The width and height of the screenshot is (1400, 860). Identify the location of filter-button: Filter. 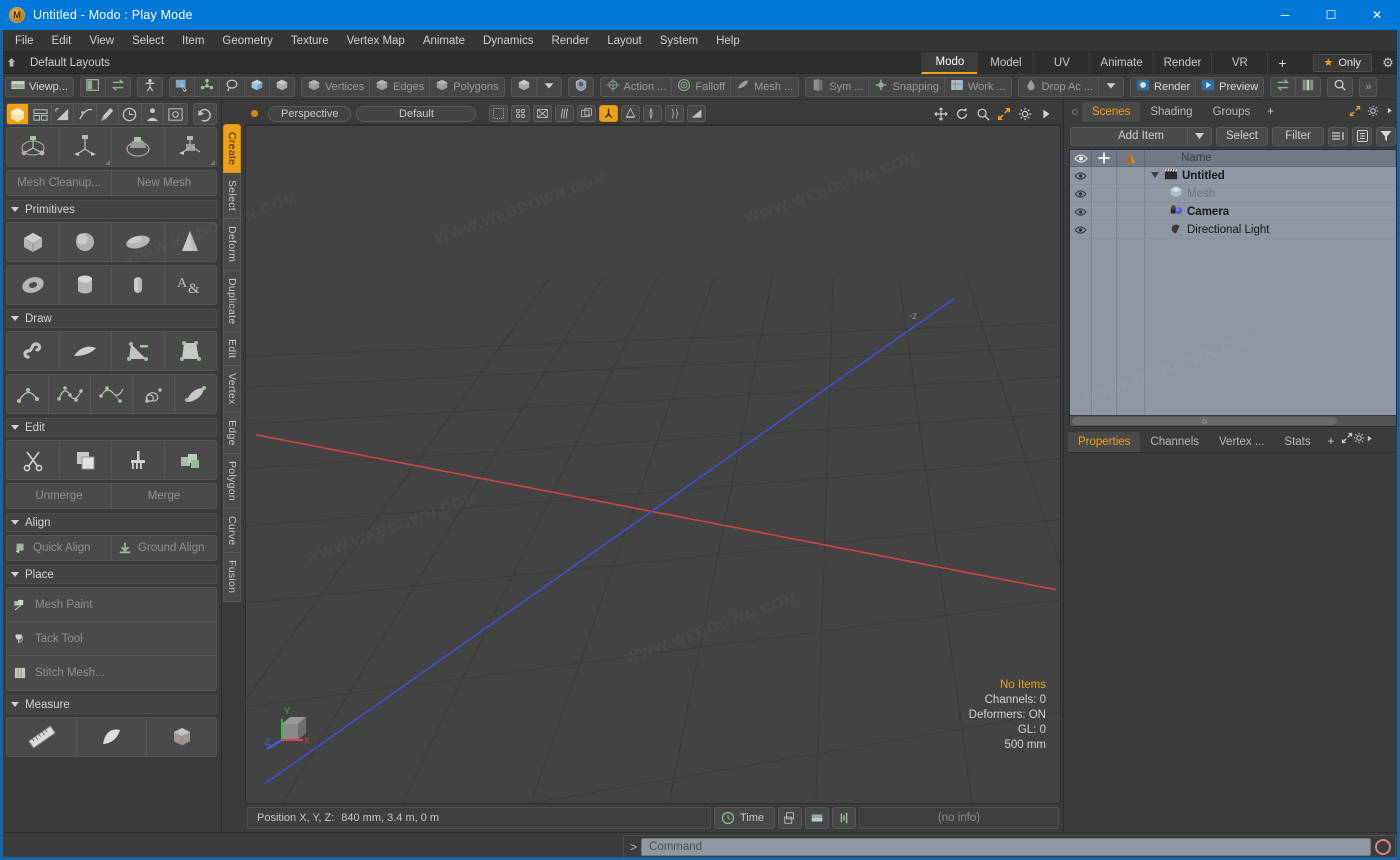
(1298, 136).